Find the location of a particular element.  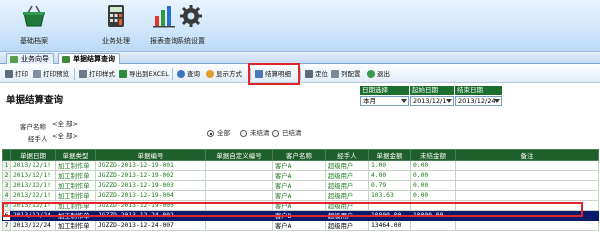

tab-label: 业务向导 is located at coordinates (35, 59).